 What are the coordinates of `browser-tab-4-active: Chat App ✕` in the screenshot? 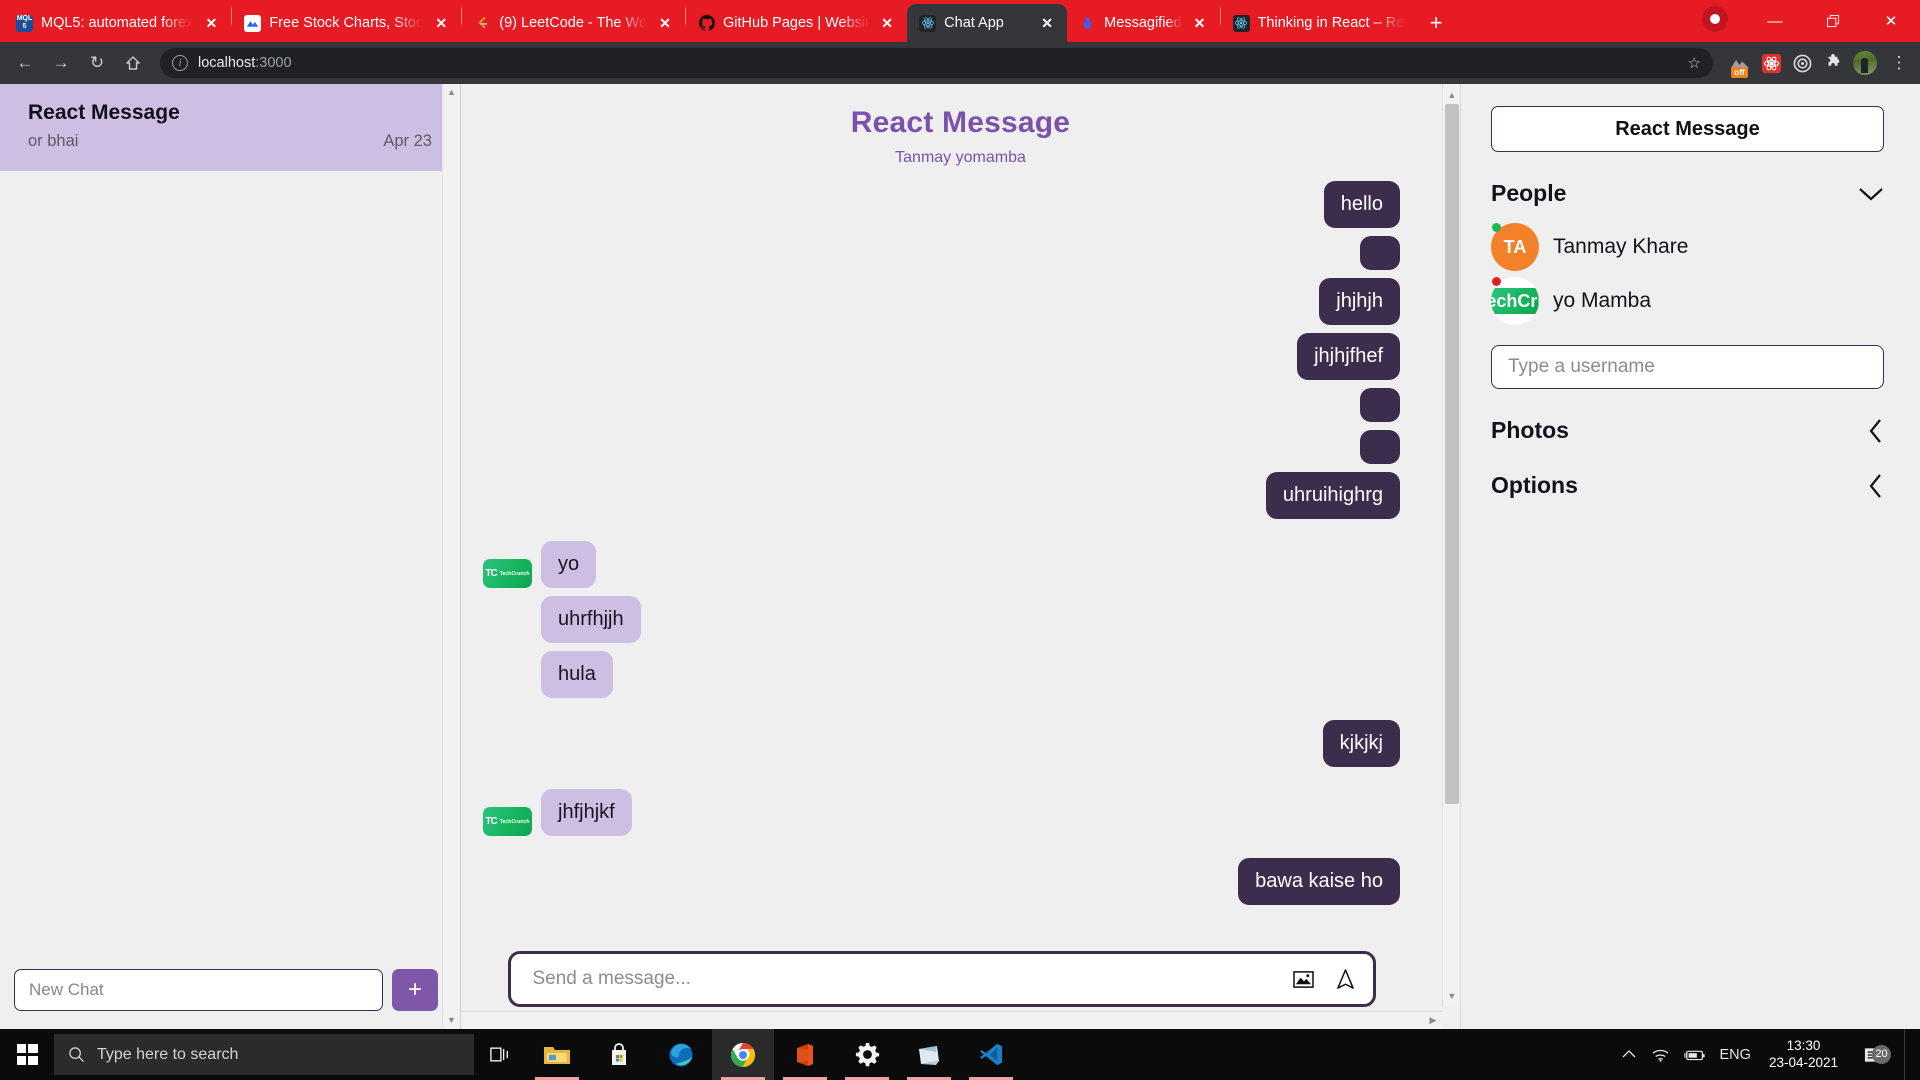 It's located at (987, 23).